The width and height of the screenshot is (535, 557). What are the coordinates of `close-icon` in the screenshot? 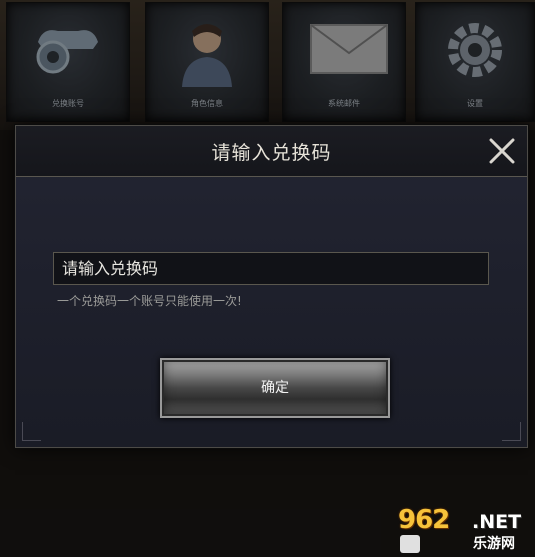 It's located at (502, 151).